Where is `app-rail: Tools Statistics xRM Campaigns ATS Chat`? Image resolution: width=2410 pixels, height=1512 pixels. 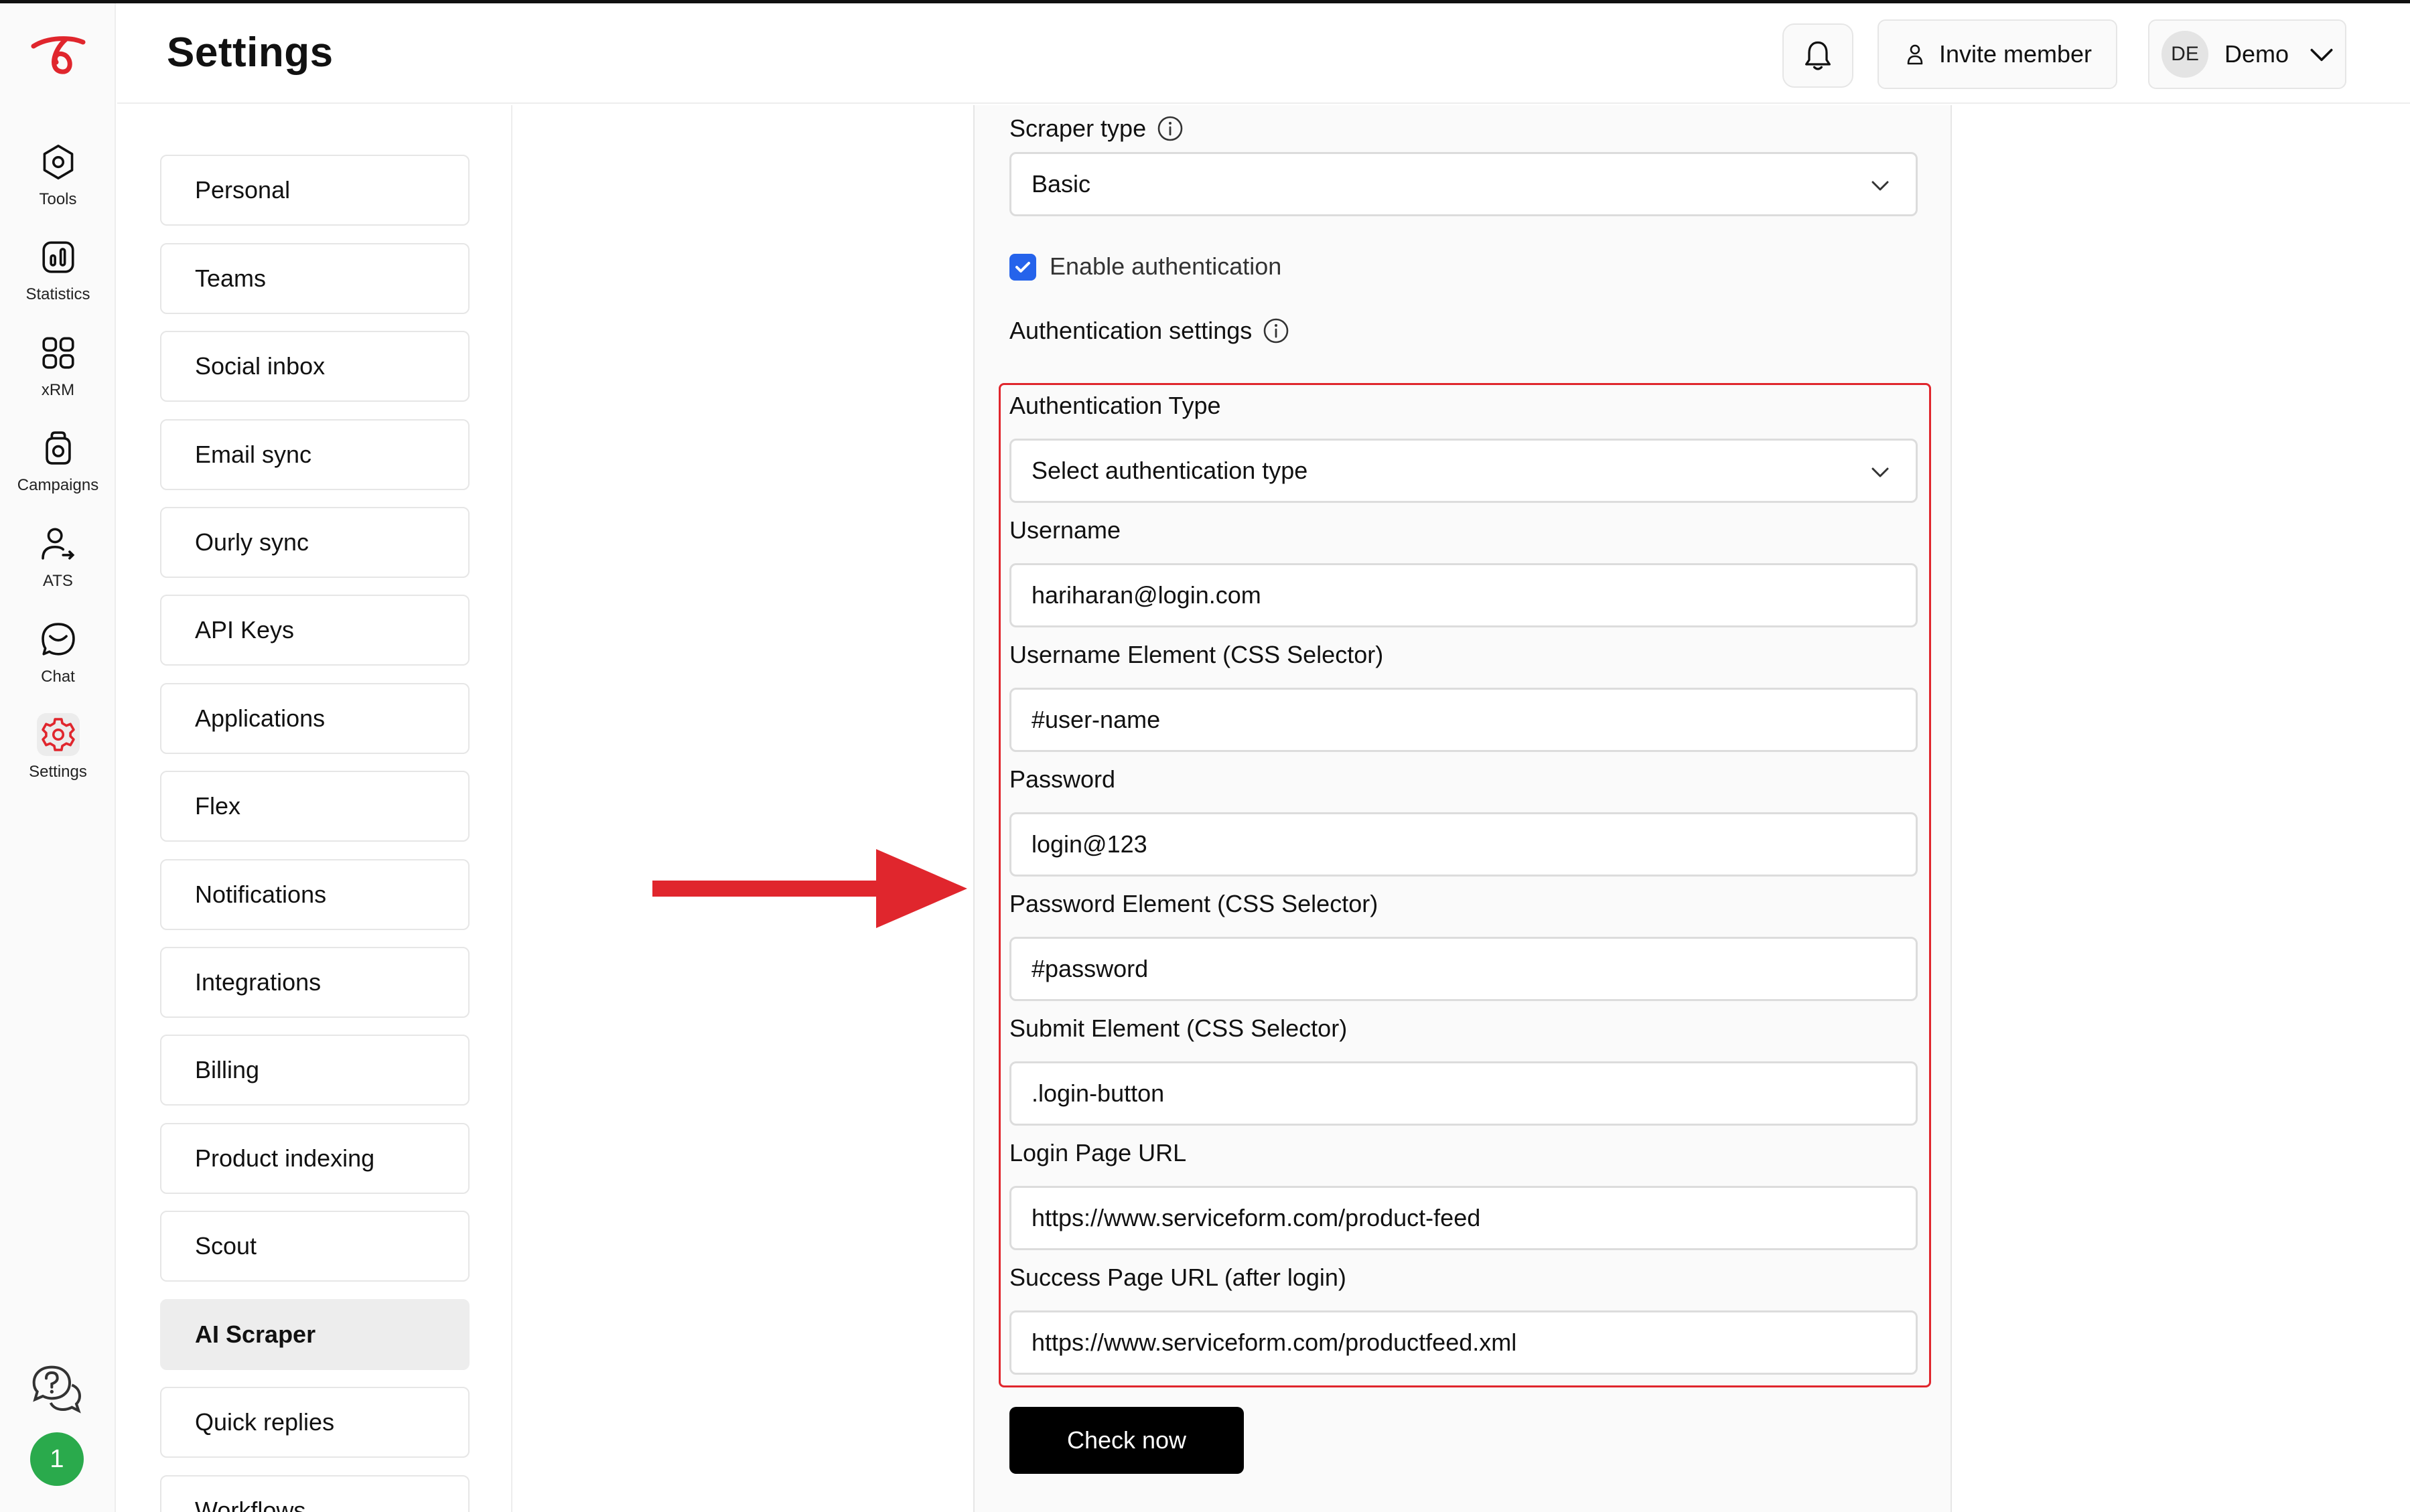
app-rail: Tools Statistics xRM Campaigns ATS Chat is located at coordinates (58, 758).